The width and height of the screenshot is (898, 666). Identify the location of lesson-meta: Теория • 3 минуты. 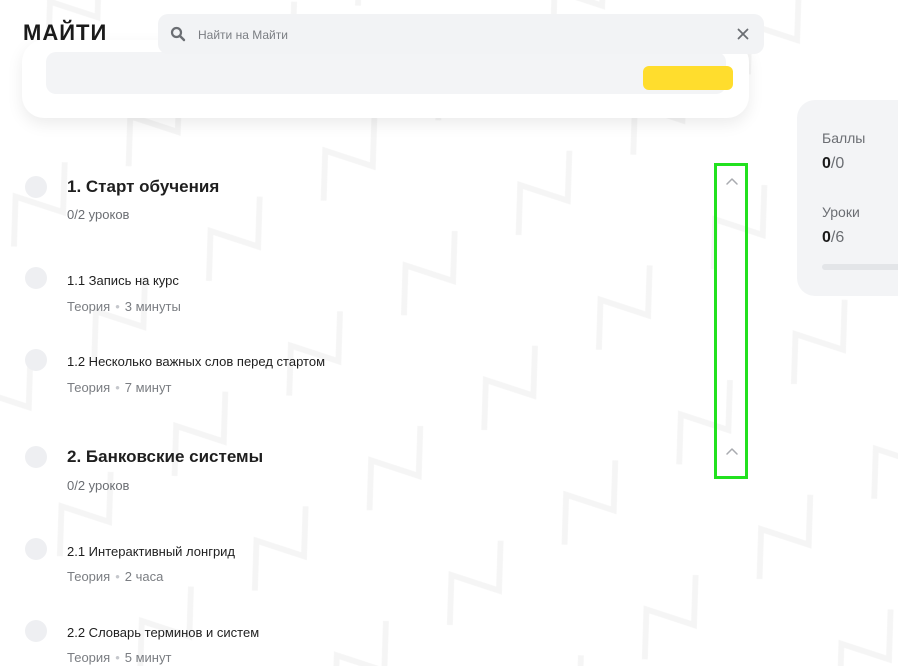
(124, 306).